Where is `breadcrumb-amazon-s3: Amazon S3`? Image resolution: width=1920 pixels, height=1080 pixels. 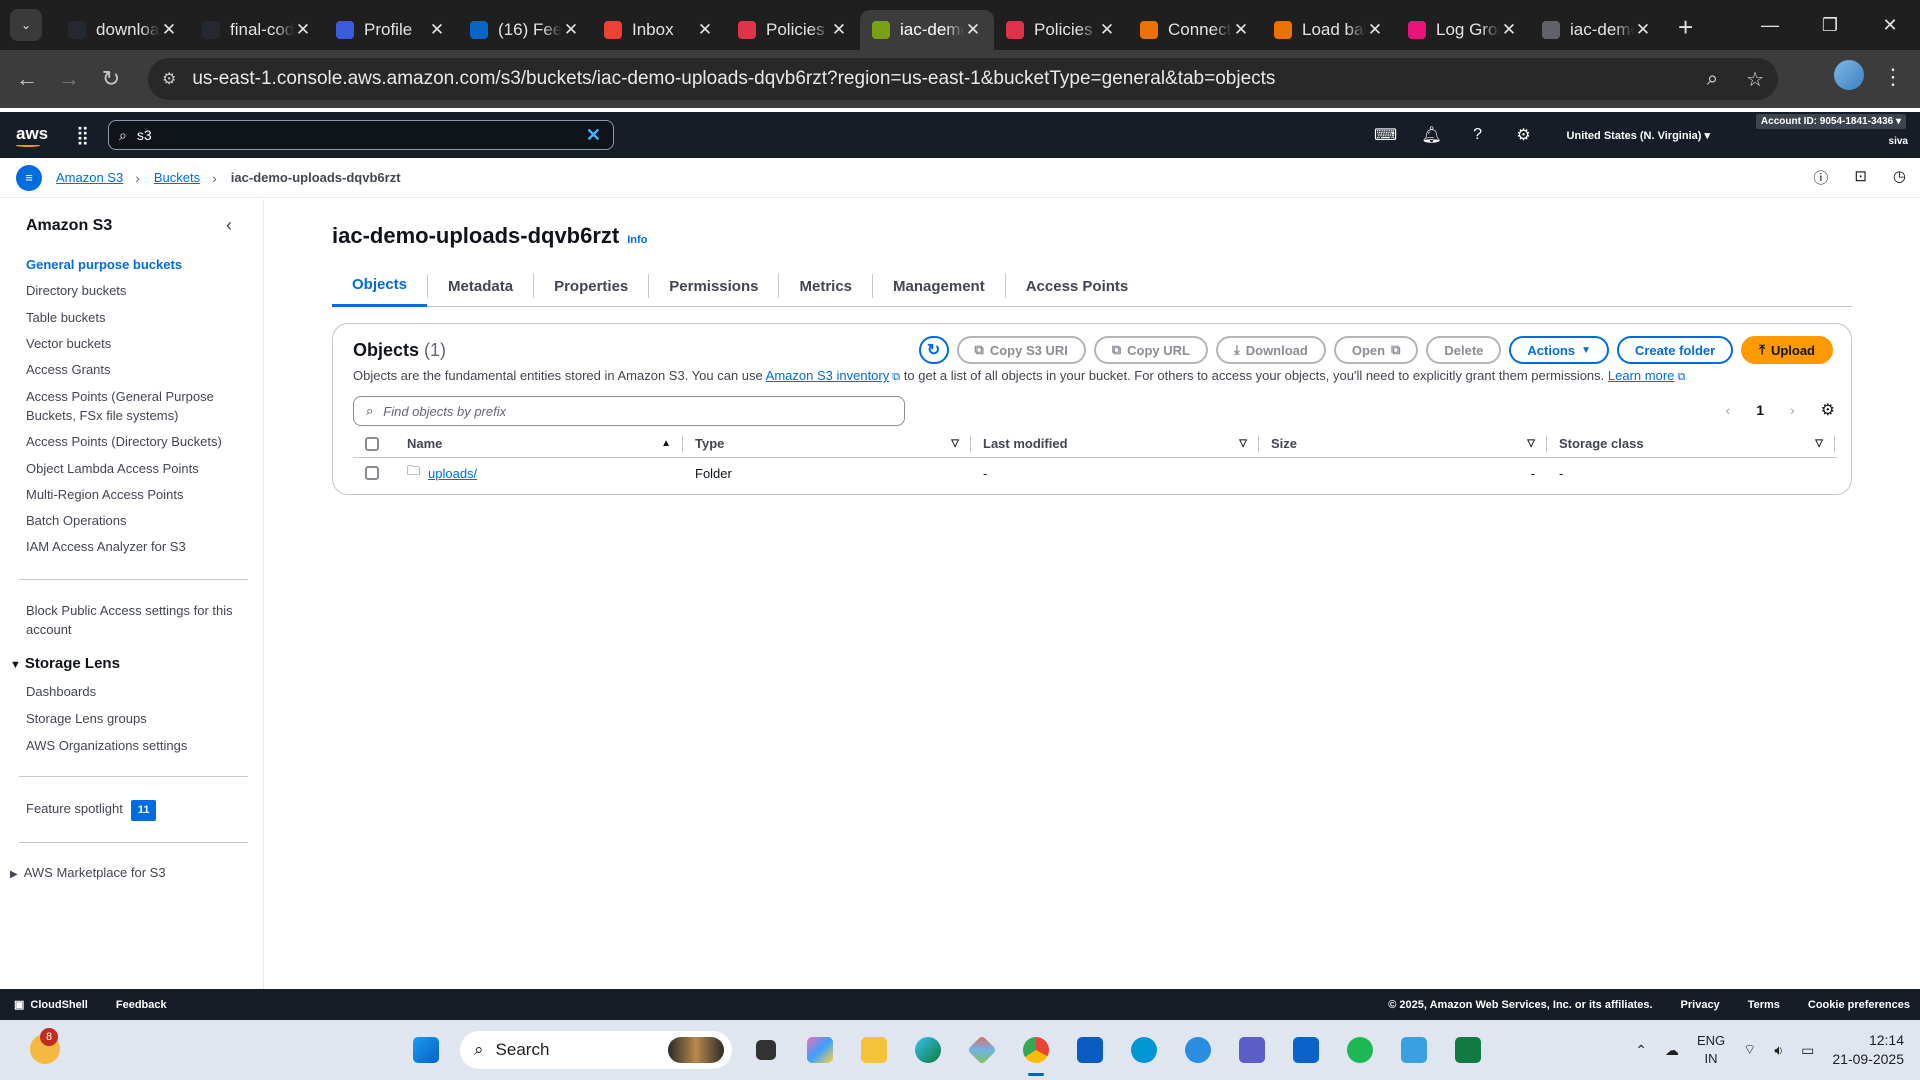
breadcrumb-amazon-s3: Amazon S3 is located at coordinates (89, 177).